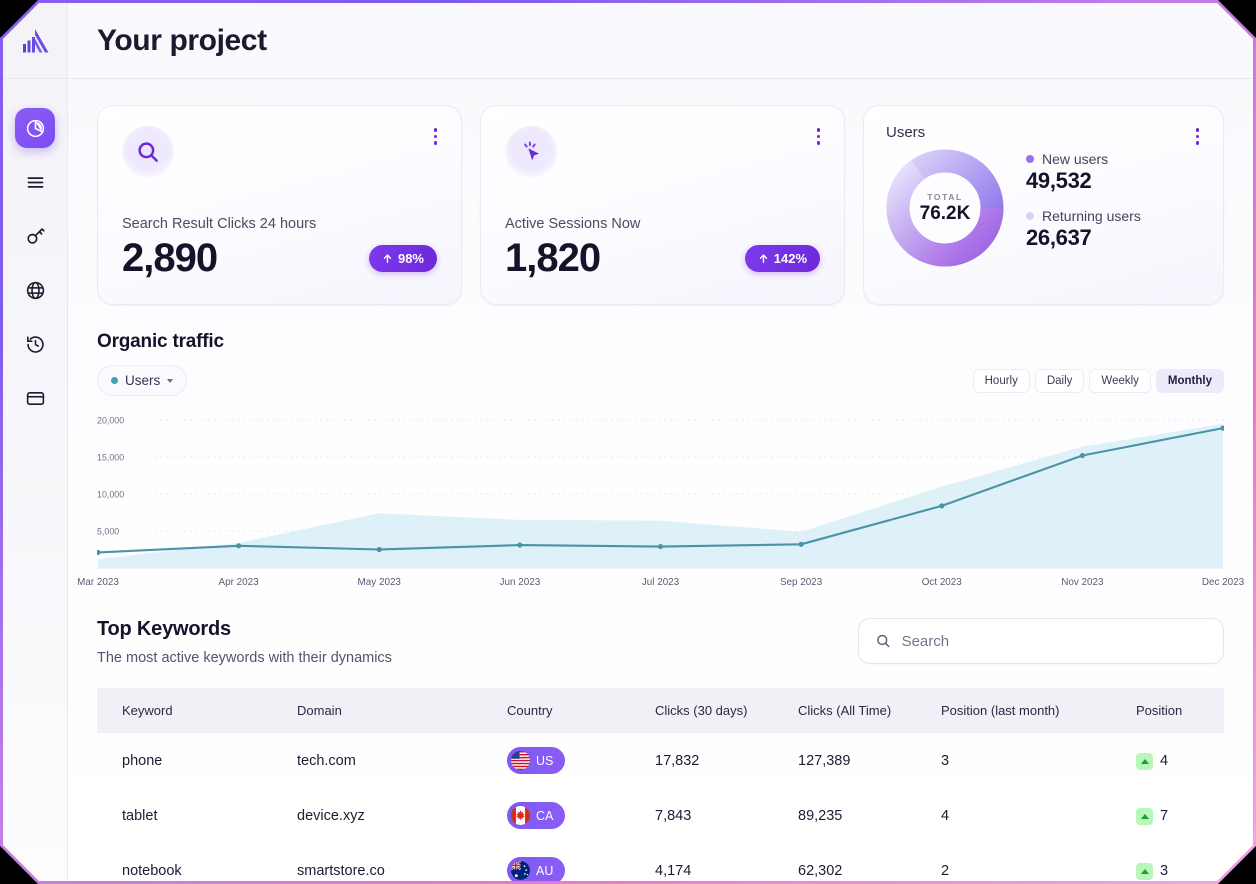 Image resolution: width=1256 pixels, height=884 pixels. What do you see at coordinates (1164, 761) in the screenshot?
I see `position-value: 4` at bounding box center [1164, 761].